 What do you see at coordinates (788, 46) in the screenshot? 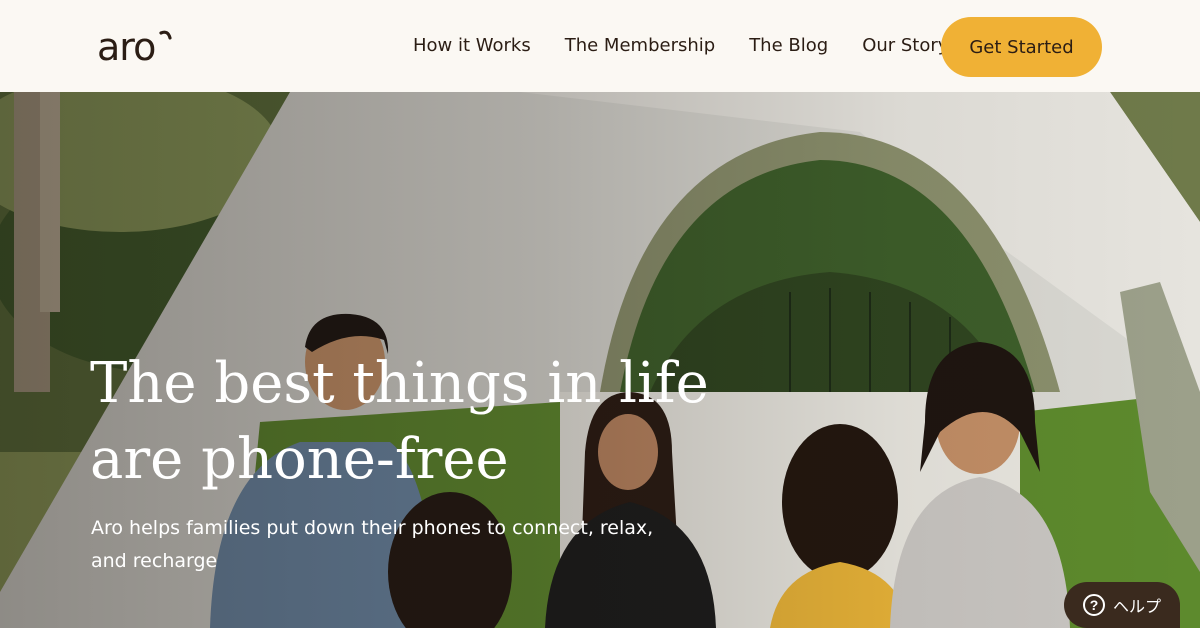
I see `nav-the-blog: The Blog` at bounding box center [788, 46].